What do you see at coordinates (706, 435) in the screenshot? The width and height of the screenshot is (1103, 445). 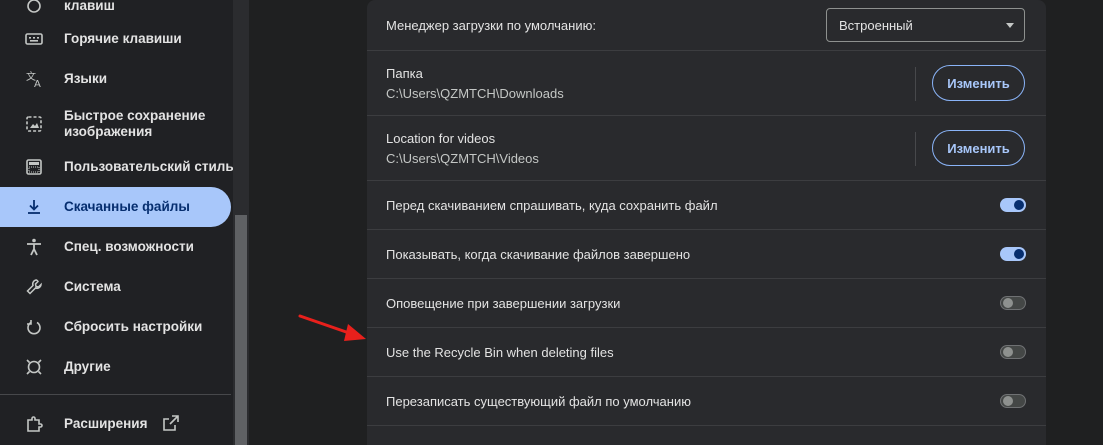 I see `next-setting-row-partial` at bounding box center [706, 435].